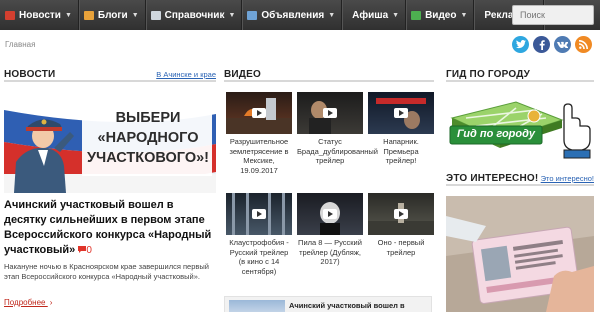  I want to click on nav-item-label: Афиша, so click(370, 15).